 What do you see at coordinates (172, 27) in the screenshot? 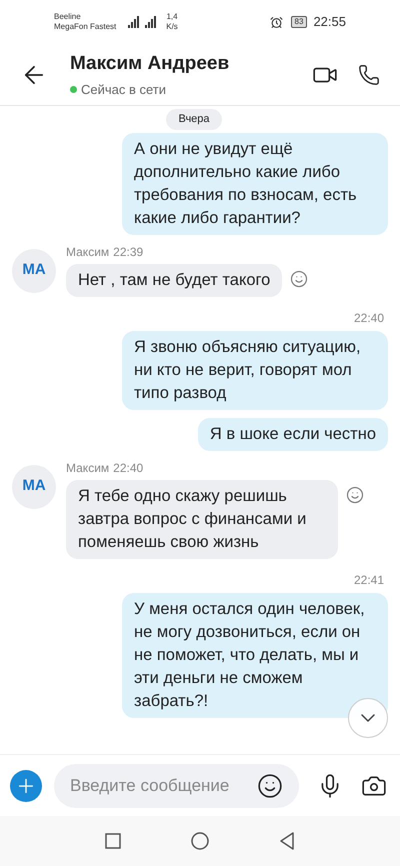
I see `speed-unit: K/s` at bounding box center [172, 27].